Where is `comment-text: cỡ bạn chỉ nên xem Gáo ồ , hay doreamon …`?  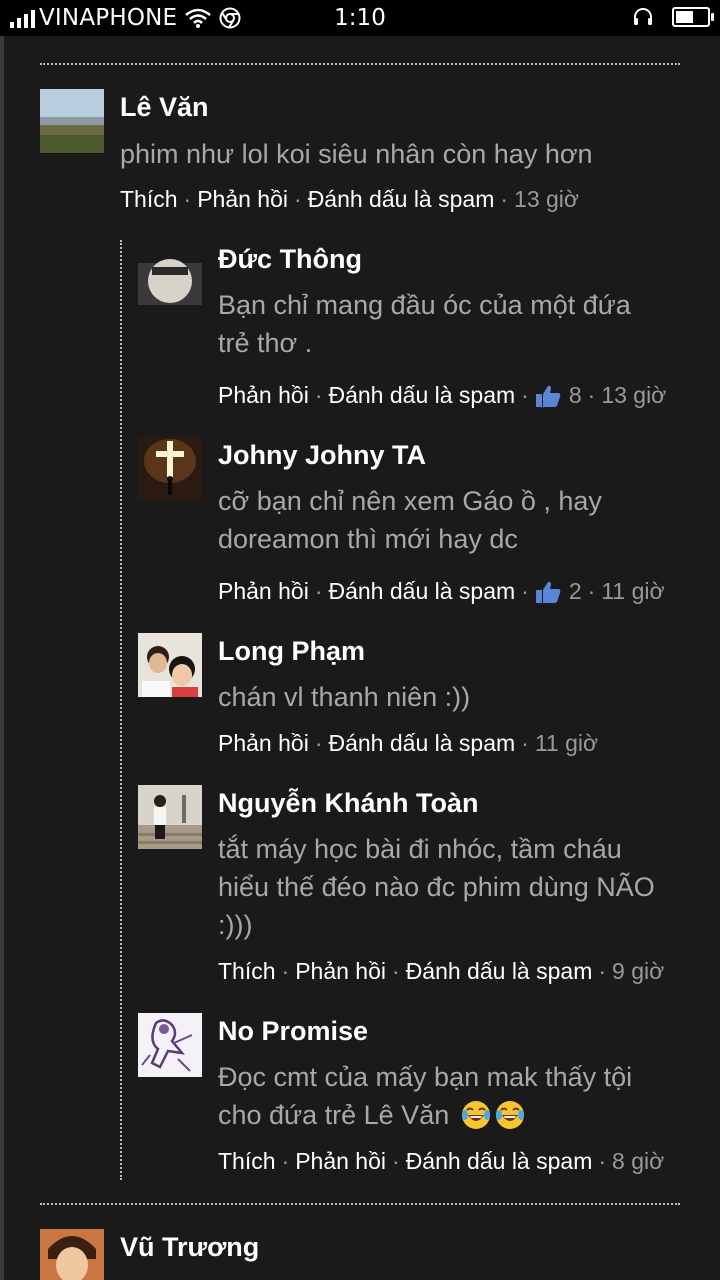 comment-text: cỡ bạn chỉ nên xem Gáo ồ , hay doreamon … is located at coordinates (410, 520).